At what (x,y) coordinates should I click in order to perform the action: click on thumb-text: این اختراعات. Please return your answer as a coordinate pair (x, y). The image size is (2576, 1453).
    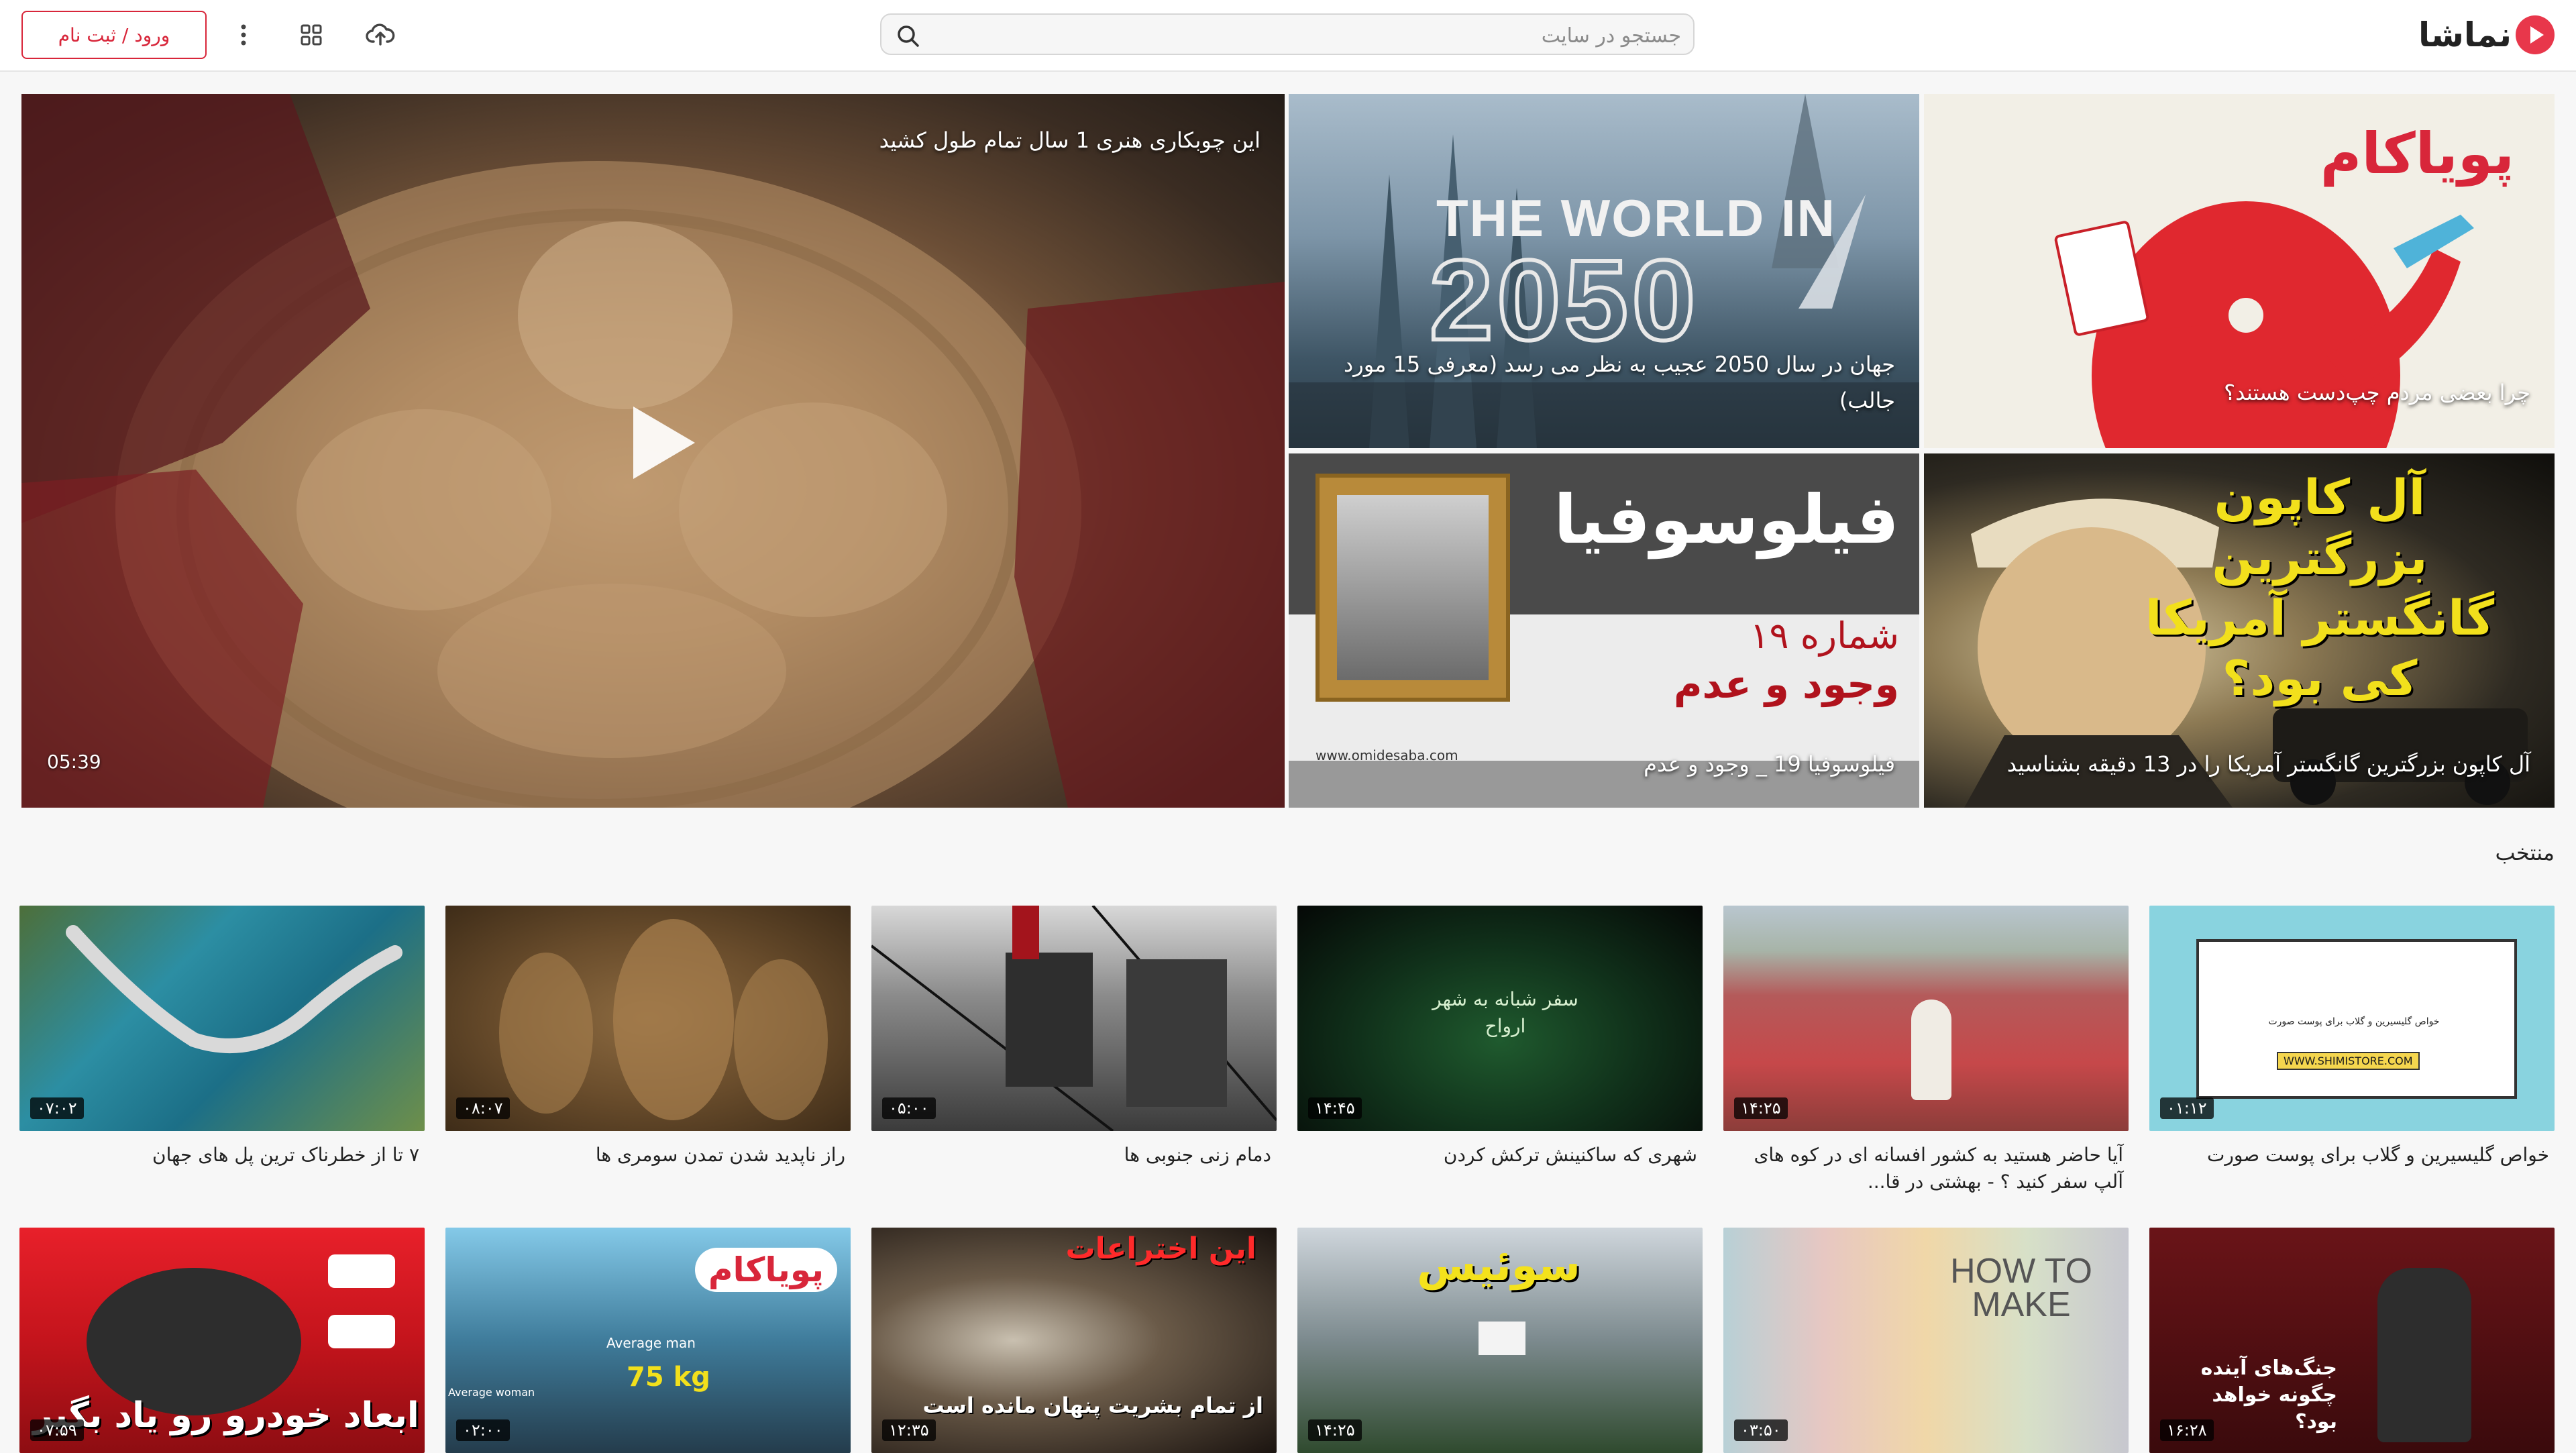
    Looking at the image, I should click on (1160, 1249).